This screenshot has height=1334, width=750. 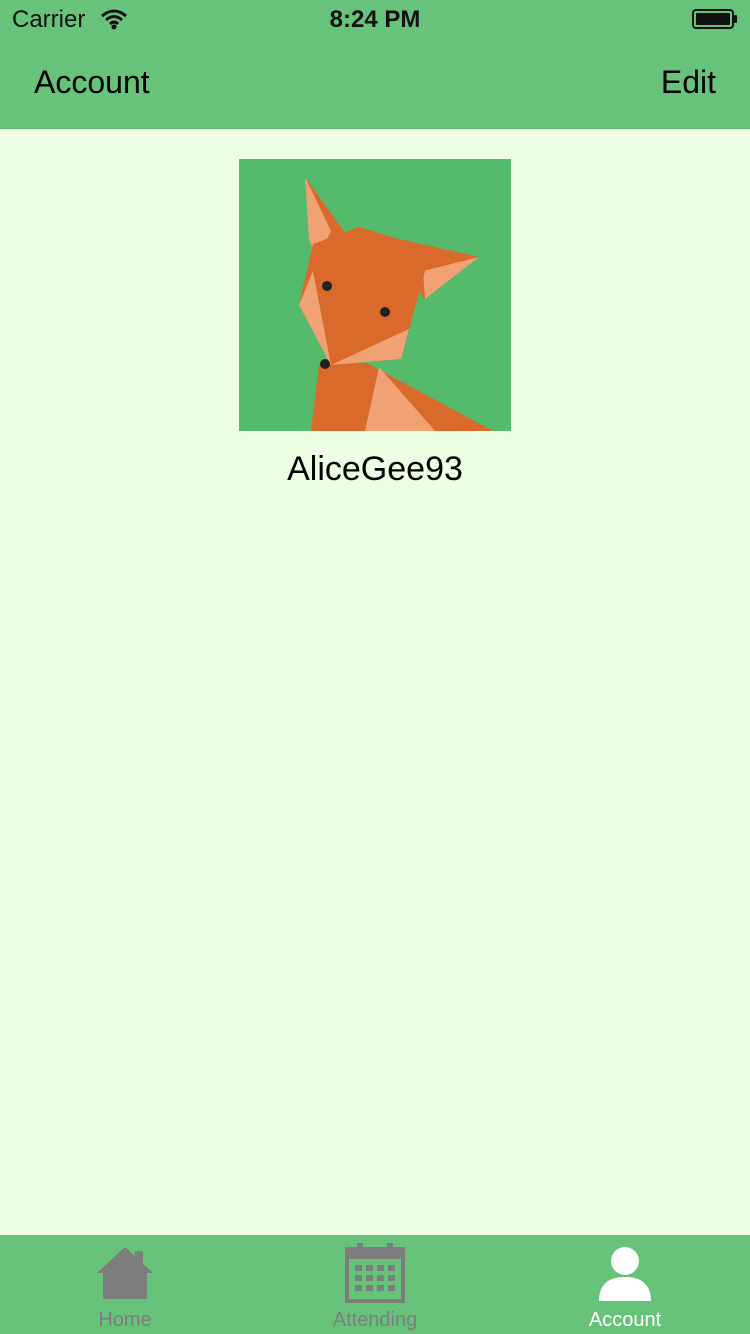 I want to click on tab-home-label: Home, so click(x=125, y=1320).